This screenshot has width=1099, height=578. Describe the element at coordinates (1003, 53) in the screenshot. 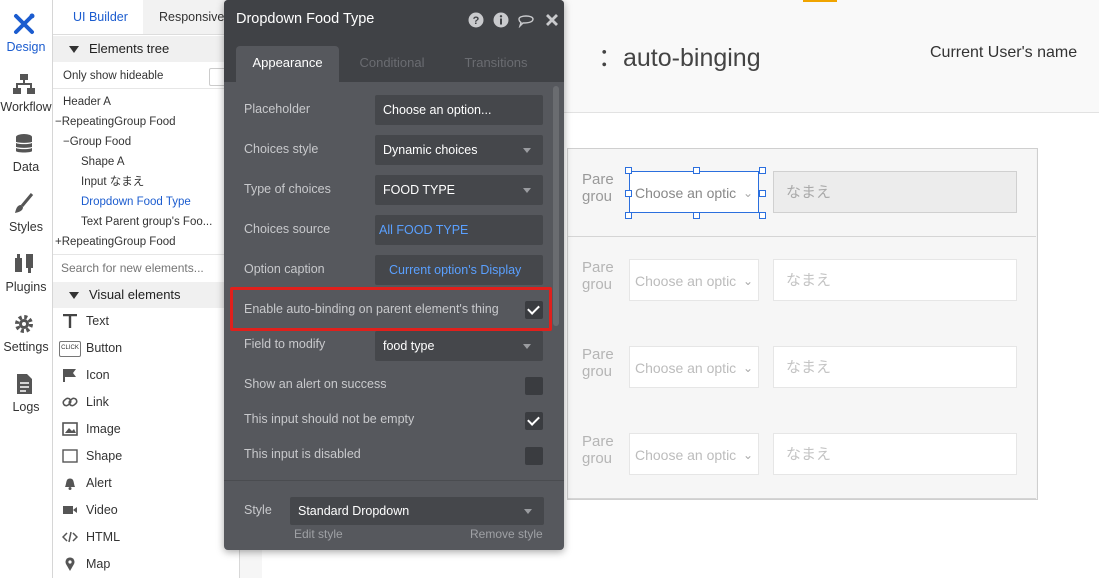

I see `current-user-name: Current User's name` at that location.